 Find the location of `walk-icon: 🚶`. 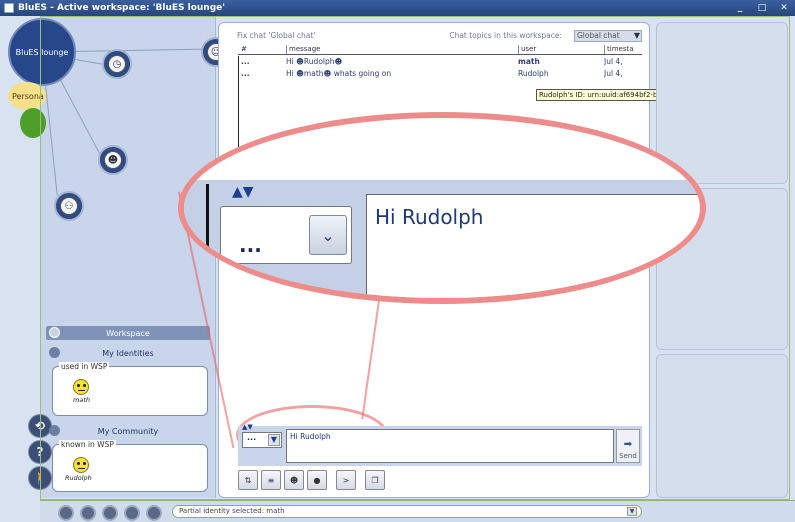

walk-icon: 🚶 is located at coordinates (40, 478).